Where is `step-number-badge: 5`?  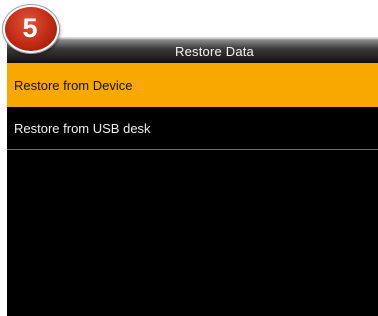 step-number-badge: 5 is located at coordinates (31, 29).